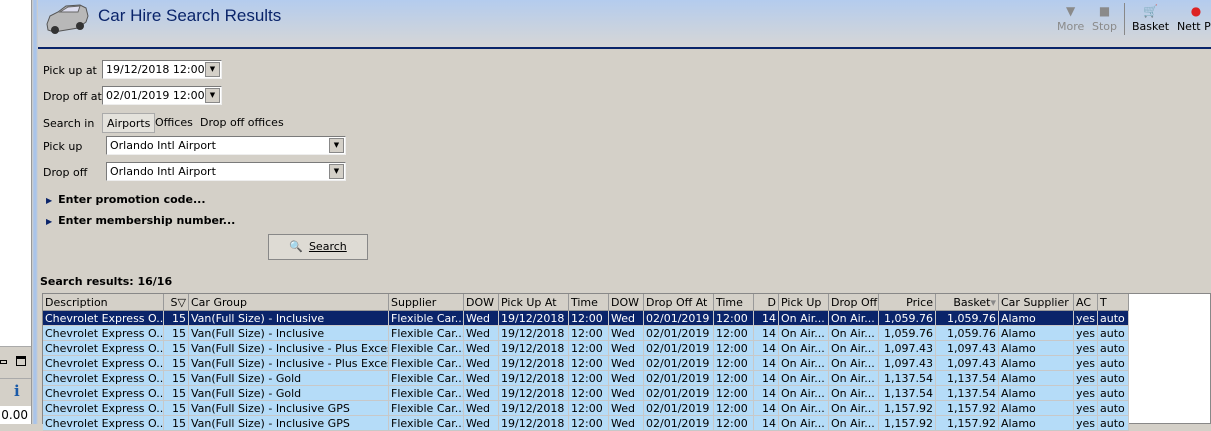 The image size is (1211, 431). I want to click on column-header: Description, so click(103, 302).